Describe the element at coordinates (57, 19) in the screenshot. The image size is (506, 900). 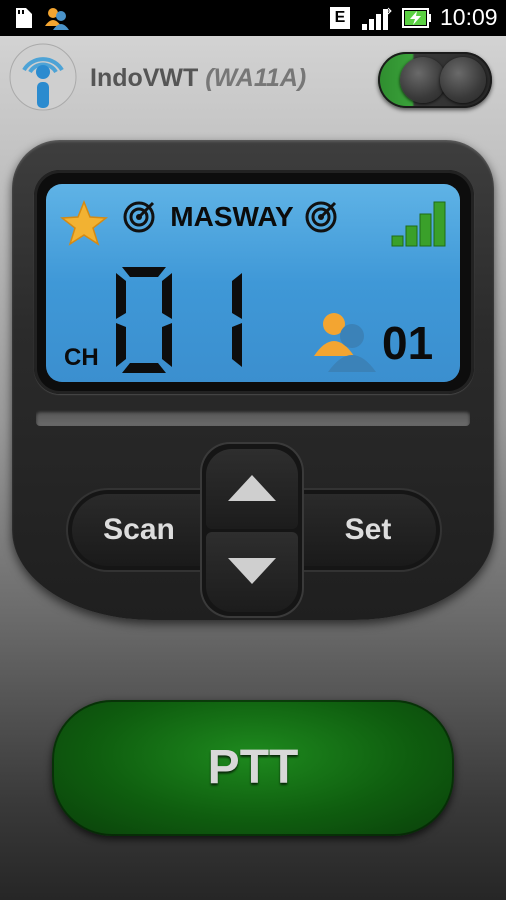
I see `people-icon` at that location.